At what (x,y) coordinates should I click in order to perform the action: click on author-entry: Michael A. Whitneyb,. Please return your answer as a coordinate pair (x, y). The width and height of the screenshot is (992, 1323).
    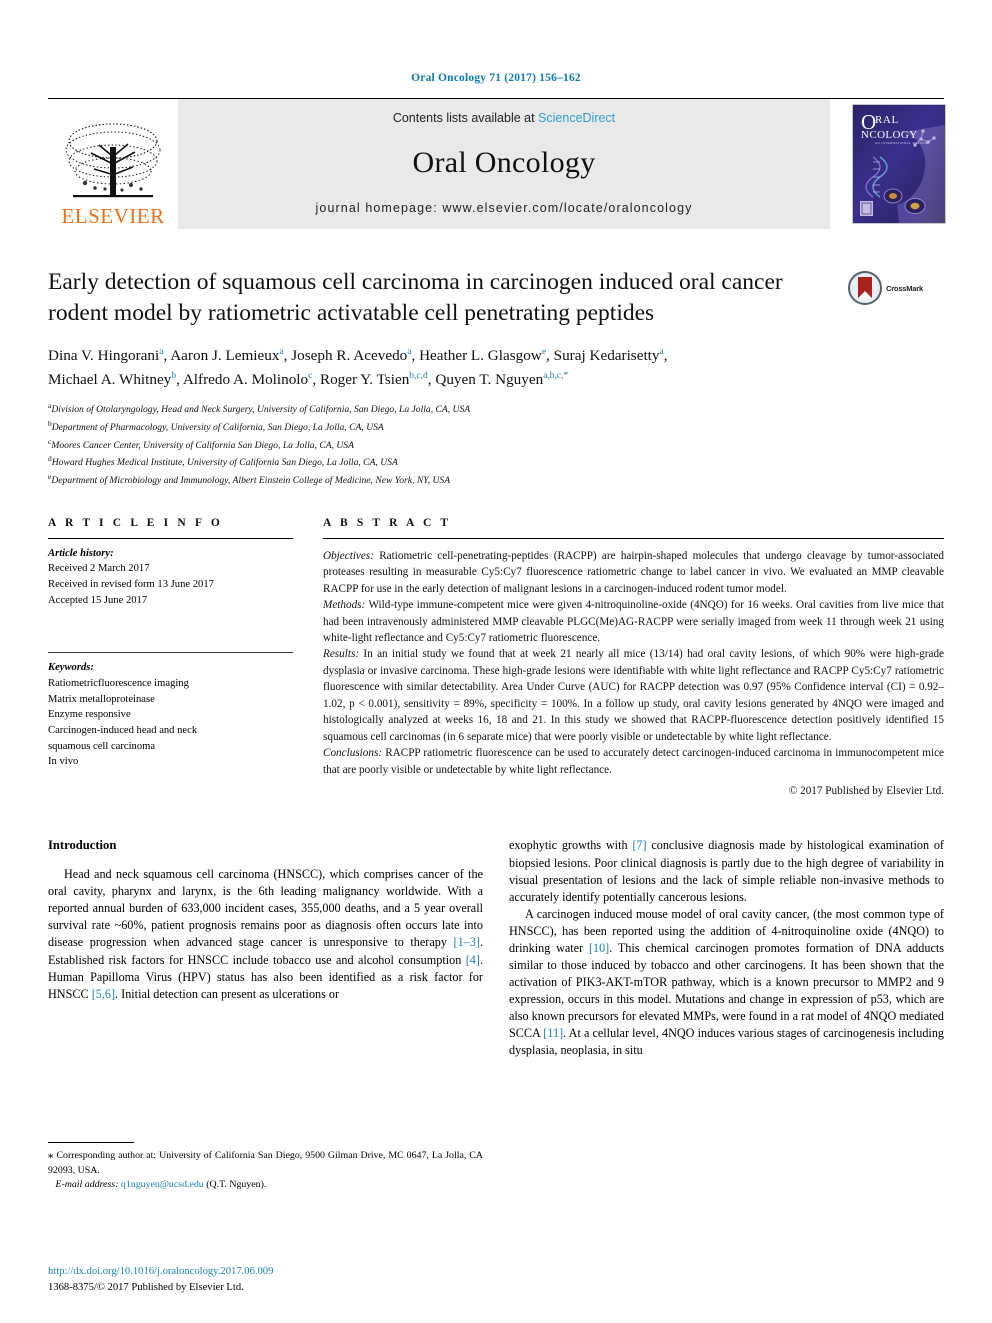
    Looking at the image, I should click on (115, 379).